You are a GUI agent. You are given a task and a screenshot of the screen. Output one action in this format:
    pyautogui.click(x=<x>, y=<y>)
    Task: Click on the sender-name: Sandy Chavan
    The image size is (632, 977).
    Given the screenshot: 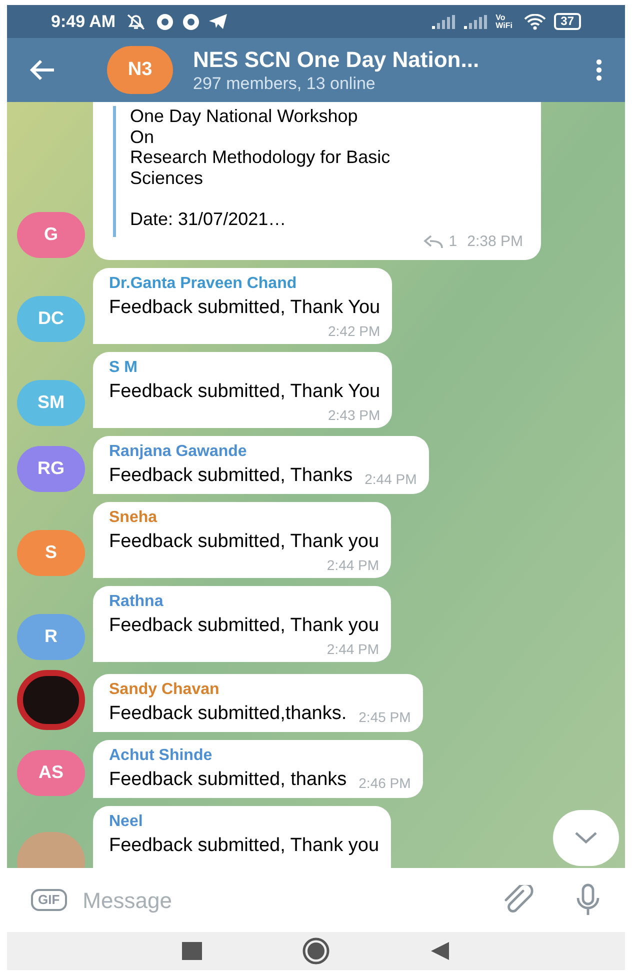 What is the action you would take?
    pyautogui.click(x=260, y=690)
    